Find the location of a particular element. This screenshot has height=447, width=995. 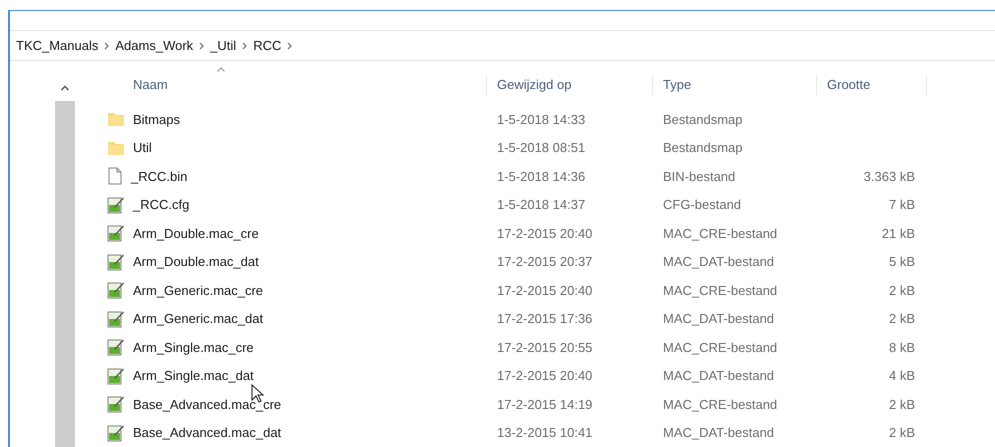

breadcrumb-item: RCC is located at coordinates (267, 46).